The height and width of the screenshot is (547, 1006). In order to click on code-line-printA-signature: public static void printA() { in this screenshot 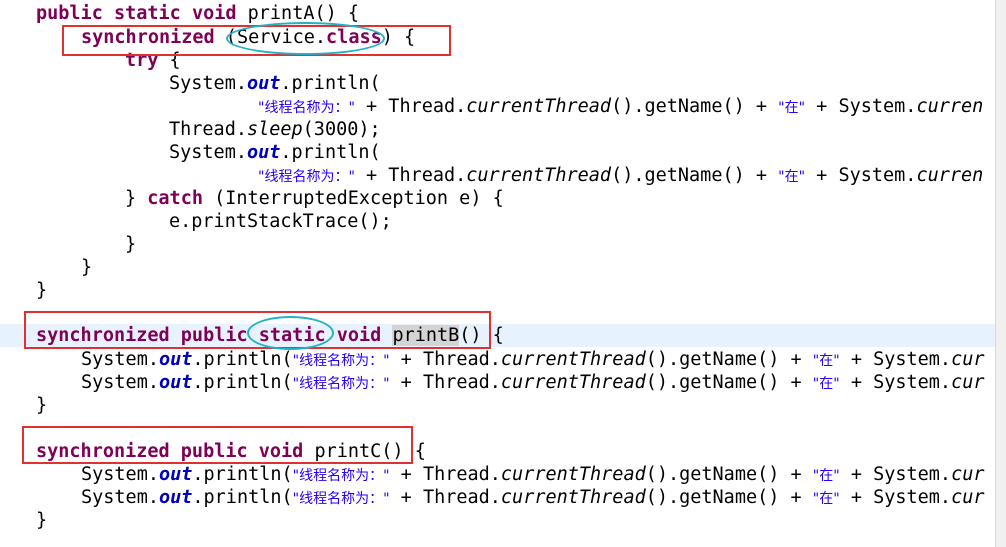, I will do `click(197, 13)`.